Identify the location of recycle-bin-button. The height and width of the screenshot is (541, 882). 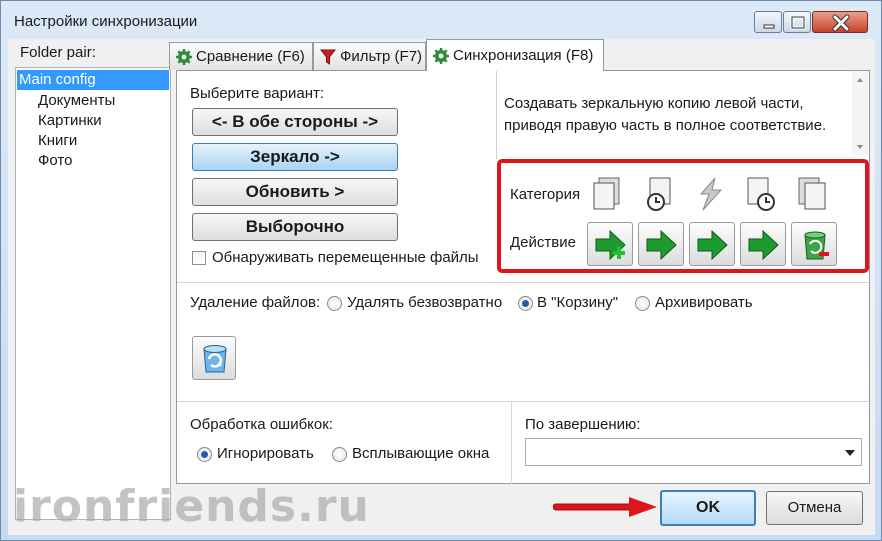
(214, 358).